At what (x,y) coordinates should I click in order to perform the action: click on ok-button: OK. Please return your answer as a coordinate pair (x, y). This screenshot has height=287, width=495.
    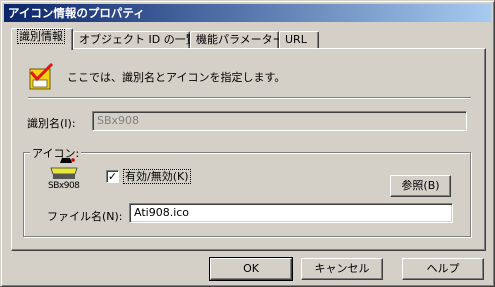
    Looking at the image, I should click on (251, 269).